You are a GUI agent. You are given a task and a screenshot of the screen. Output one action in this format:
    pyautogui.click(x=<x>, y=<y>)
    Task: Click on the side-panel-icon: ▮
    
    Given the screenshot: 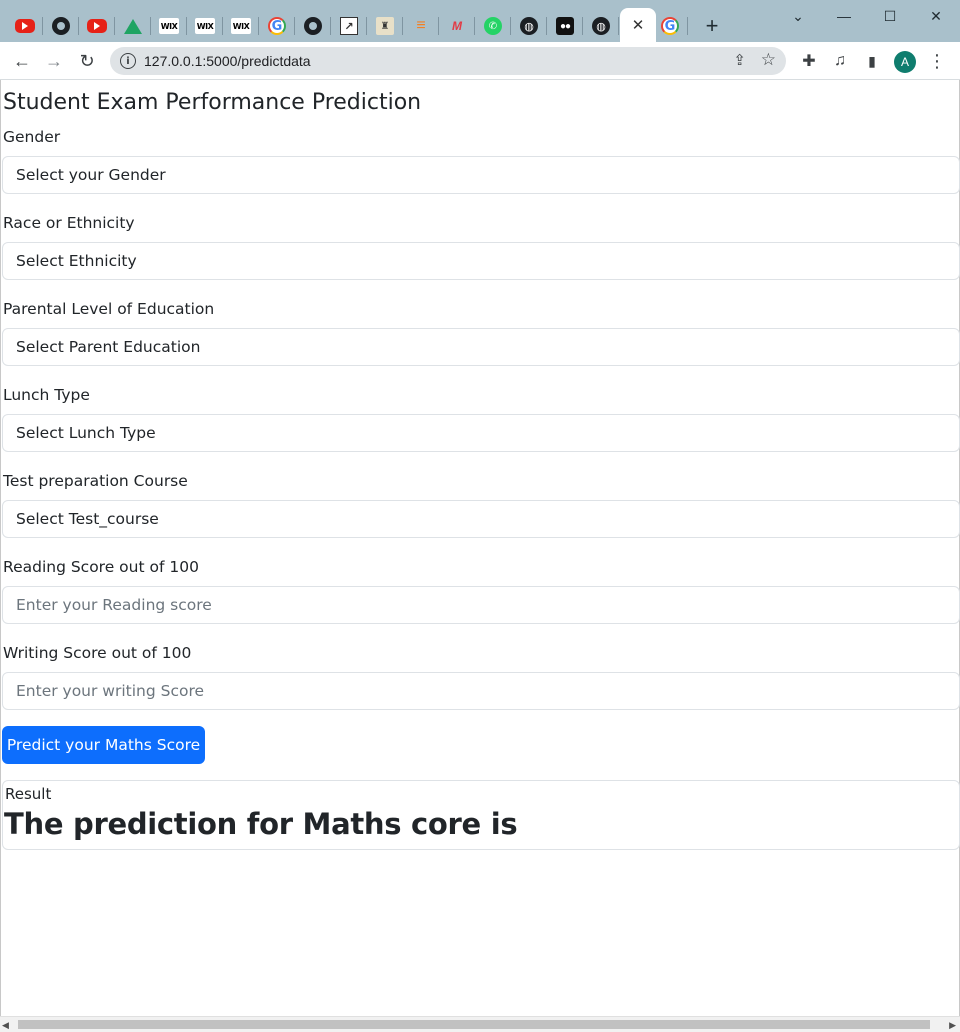 What is the action you would take?
    pyautogui.click(x=872, y=61)
    